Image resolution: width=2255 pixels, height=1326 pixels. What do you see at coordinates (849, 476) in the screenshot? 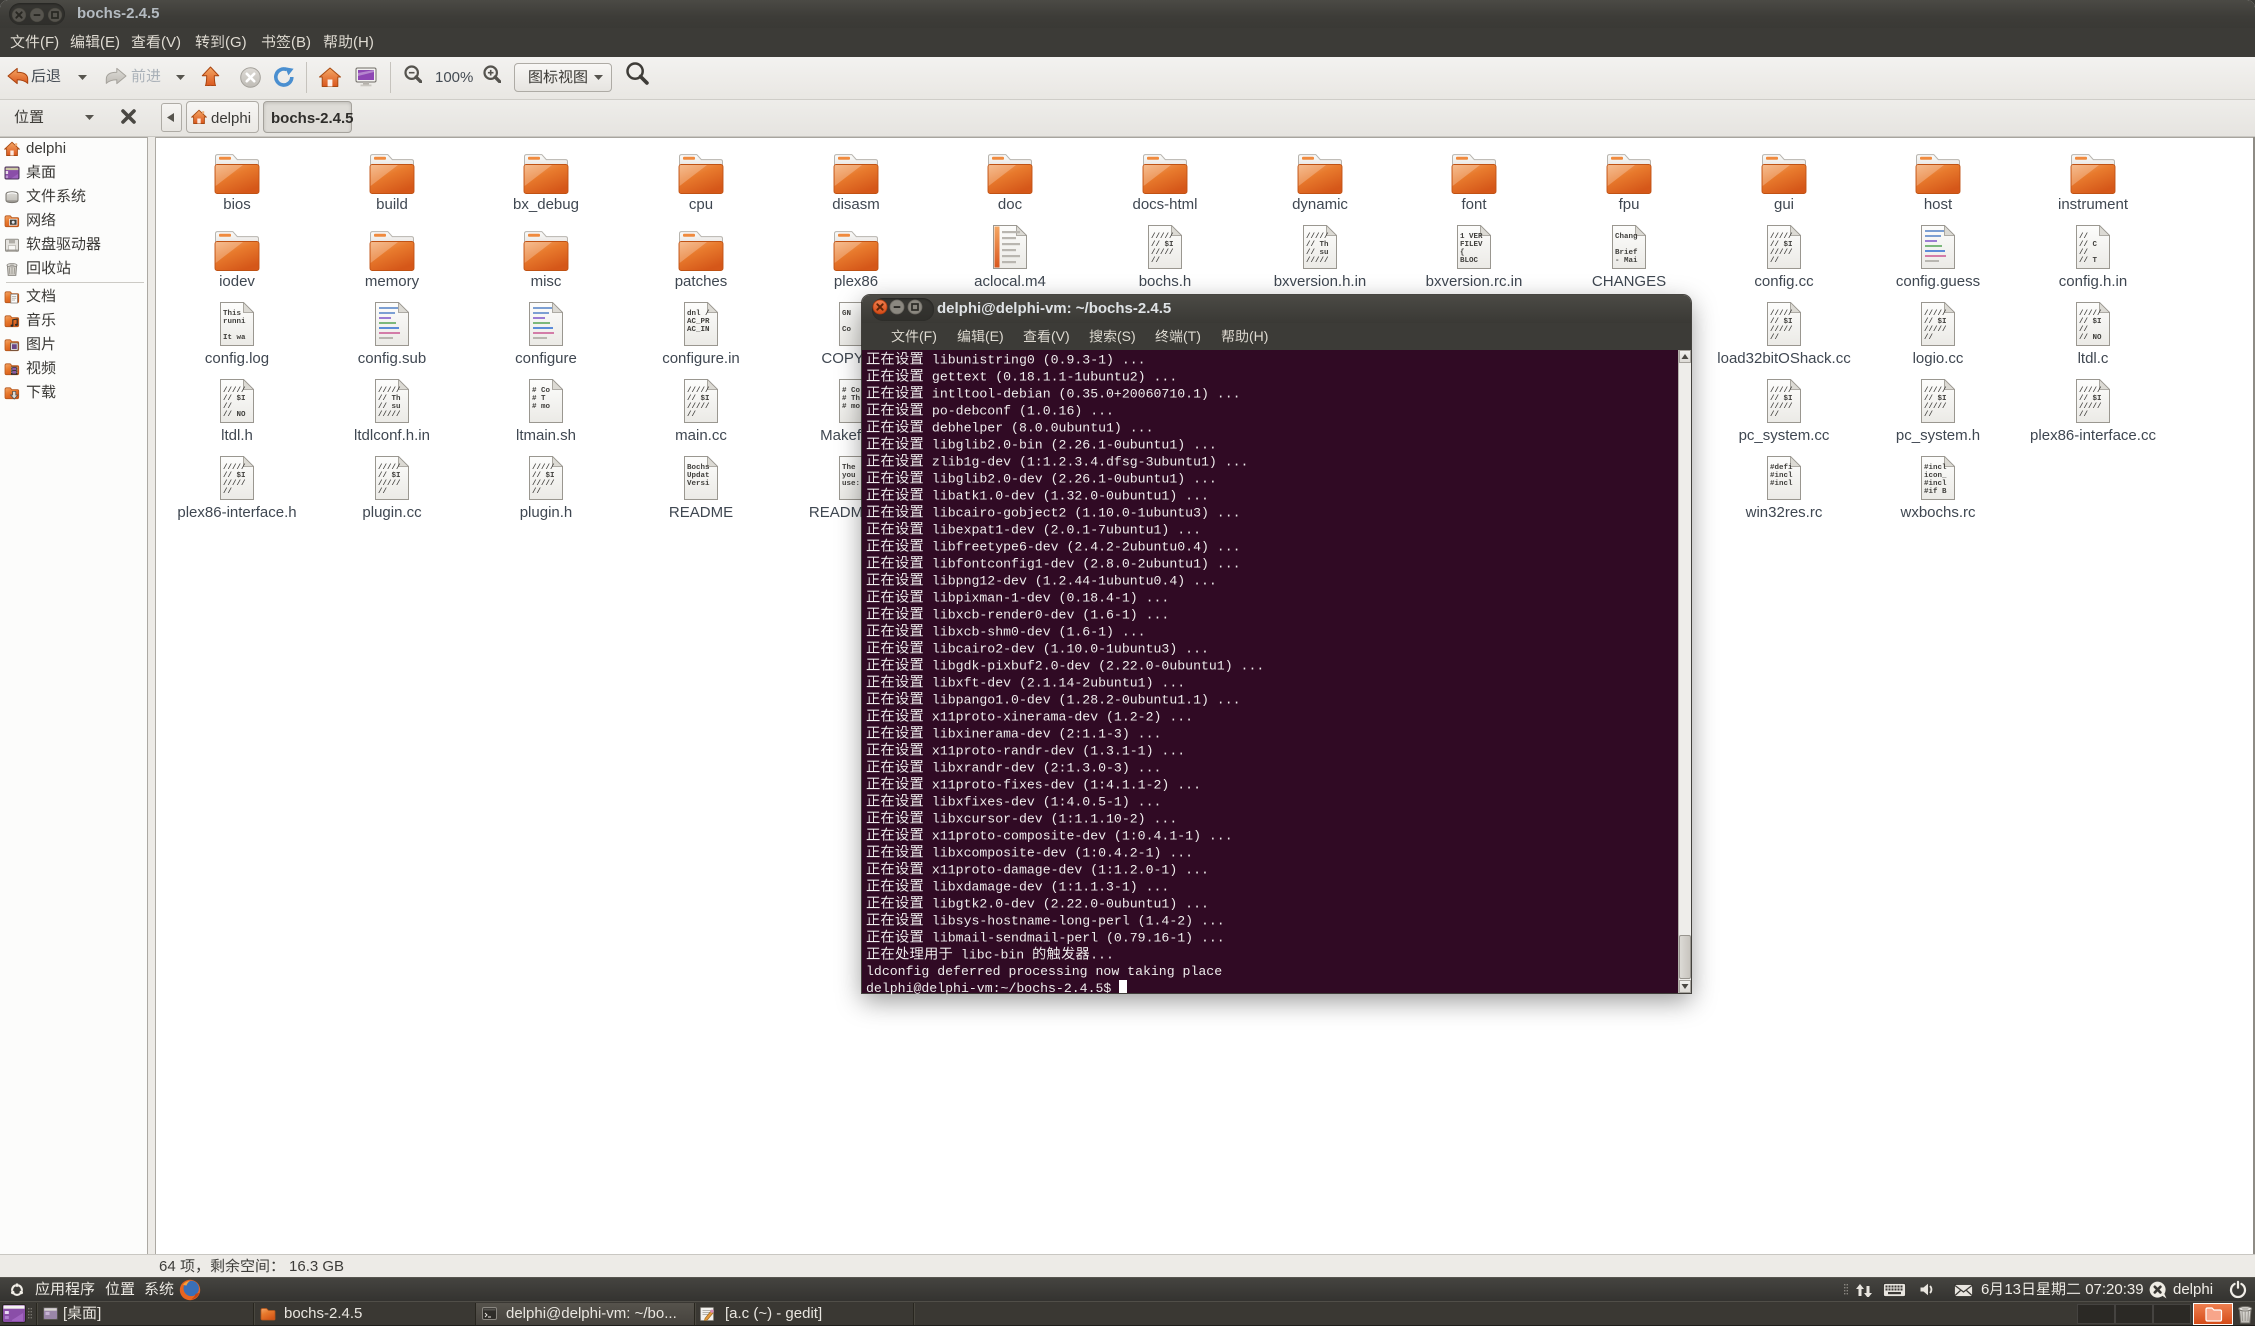
I see `svg-text: you` at bounding box center [849, 476].